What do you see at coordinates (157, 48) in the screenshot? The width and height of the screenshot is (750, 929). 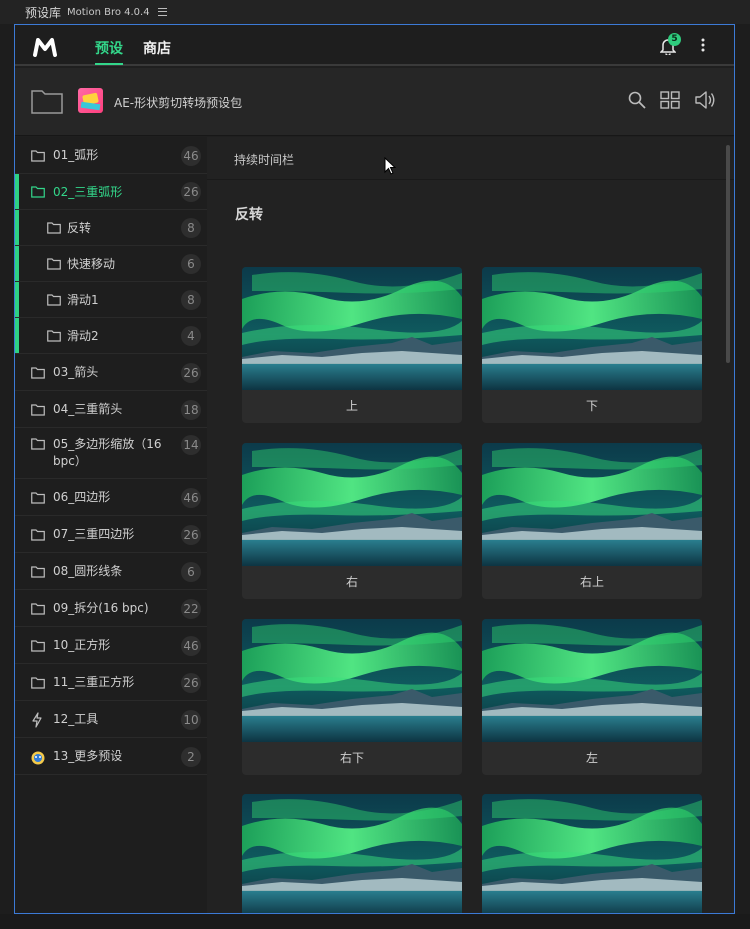 I see `tab-store: 商店` at bounding box center [157, 48].